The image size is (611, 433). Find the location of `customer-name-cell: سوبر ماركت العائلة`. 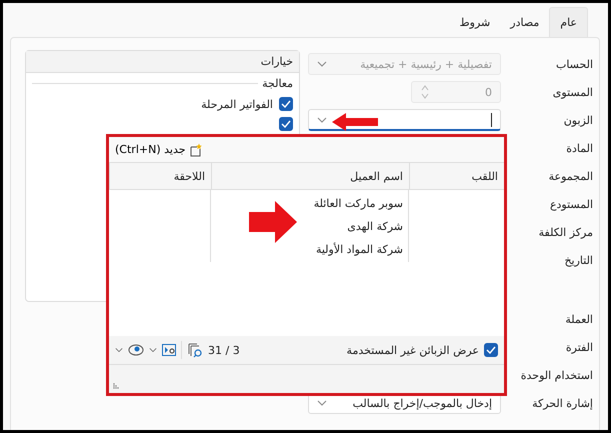

customer-name-cell: سوبر ماركت العائلة is located at coordinates (310, 203).